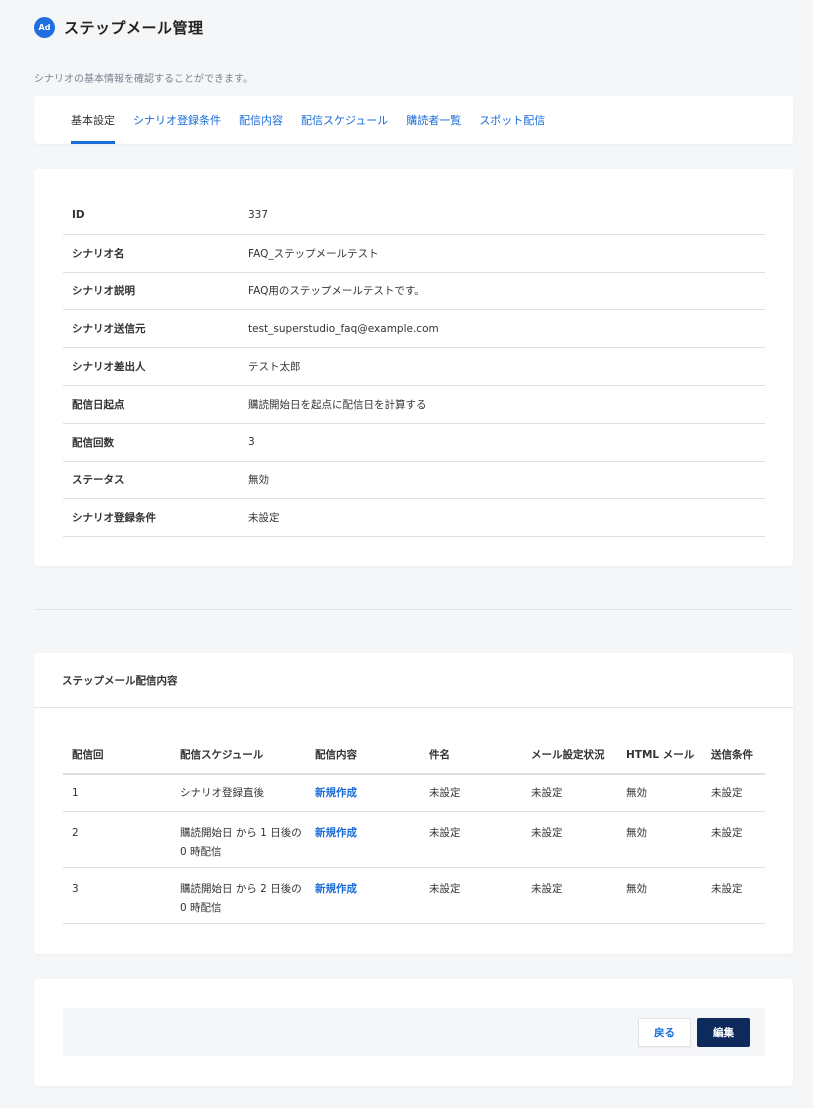  I want to click on cell-schedule: 購読開始日 から 2 日後の 0 時配信, so click(241, 898).